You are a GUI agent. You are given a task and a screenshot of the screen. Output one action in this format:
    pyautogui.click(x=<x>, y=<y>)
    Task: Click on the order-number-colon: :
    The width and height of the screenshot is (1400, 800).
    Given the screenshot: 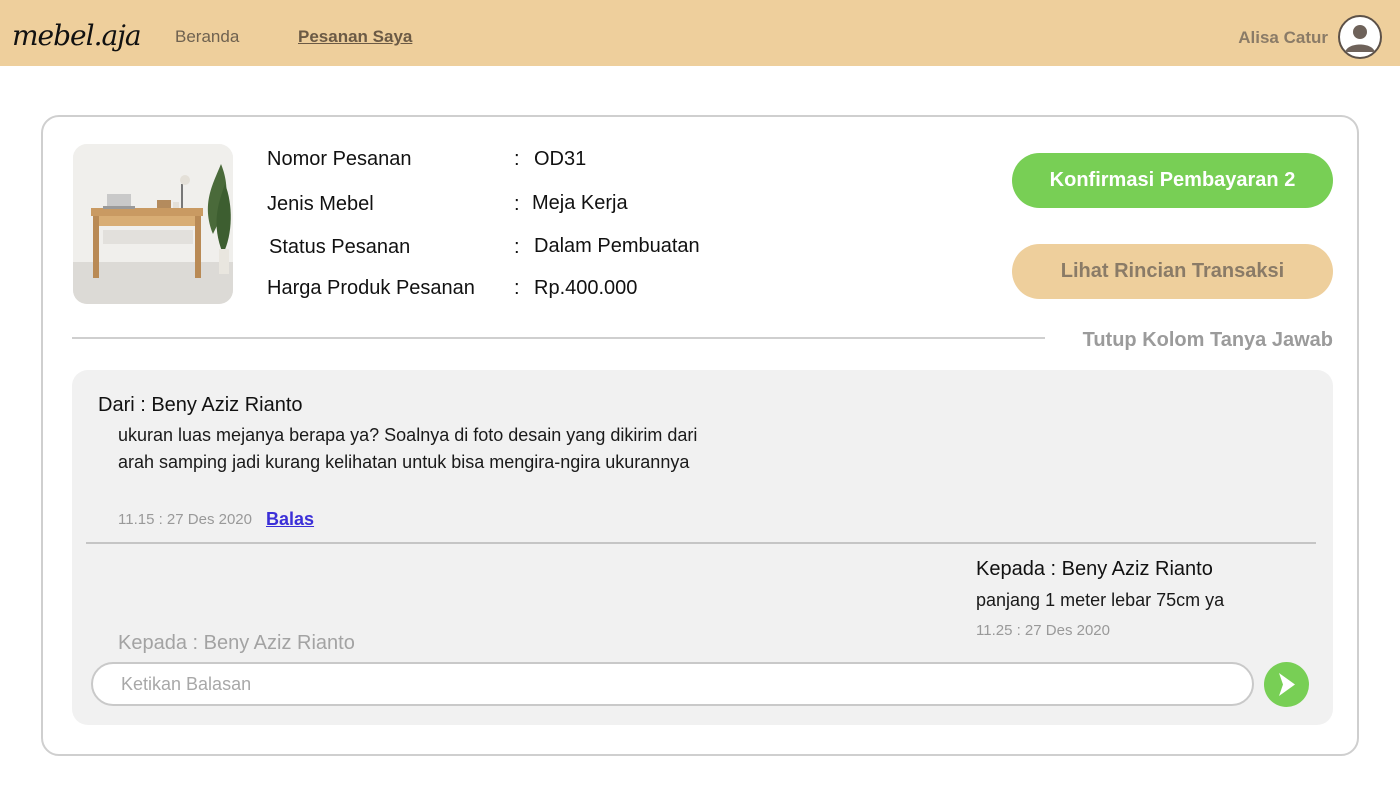 What is the action you would take?
    pyautogui.click(x=517, y=159)
    